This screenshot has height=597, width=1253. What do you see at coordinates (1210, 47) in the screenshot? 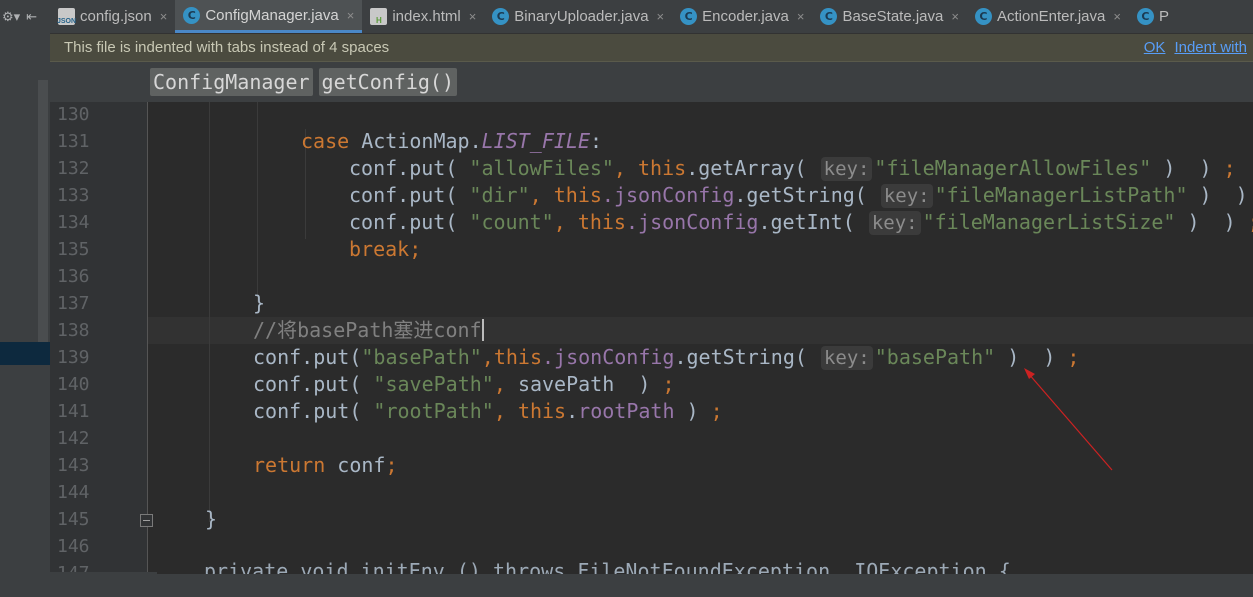
I see `indent-with-link: Indent with` at bounding box center [1210, 47].